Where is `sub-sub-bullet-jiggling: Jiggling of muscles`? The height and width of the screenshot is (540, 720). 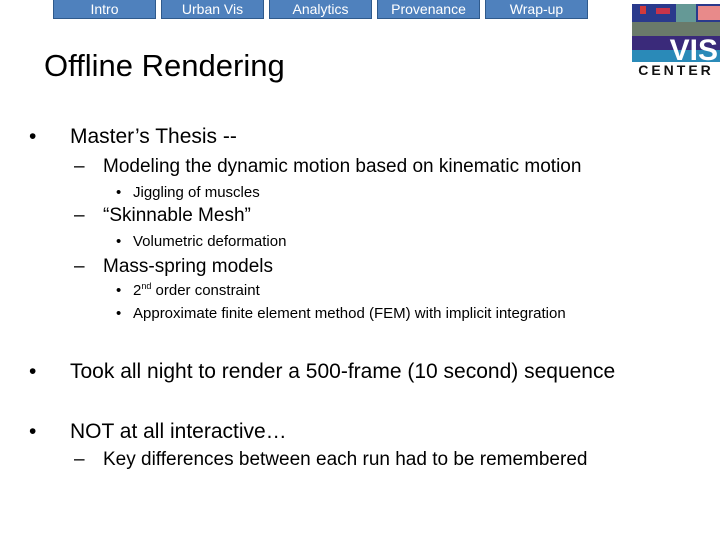
sub-sub-bullet-jiggling: Jiggling of muscles is located at coordinates (196, 192).